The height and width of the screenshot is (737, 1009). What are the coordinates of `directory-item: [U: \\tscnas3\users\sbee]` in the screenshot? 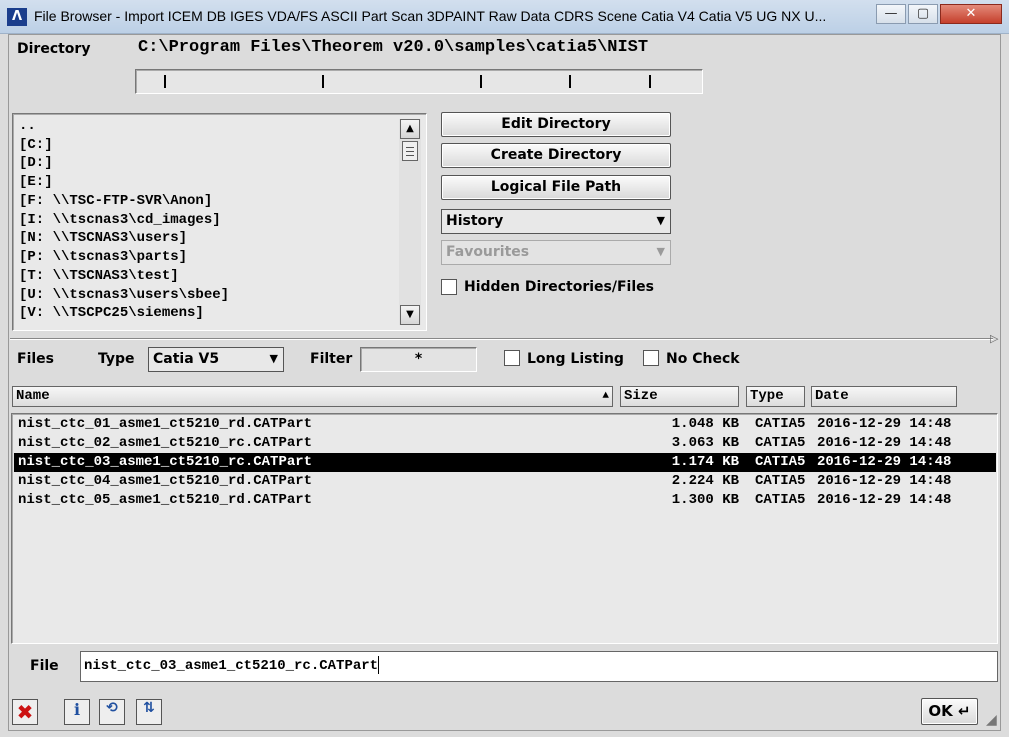 It's located at (124, 295).